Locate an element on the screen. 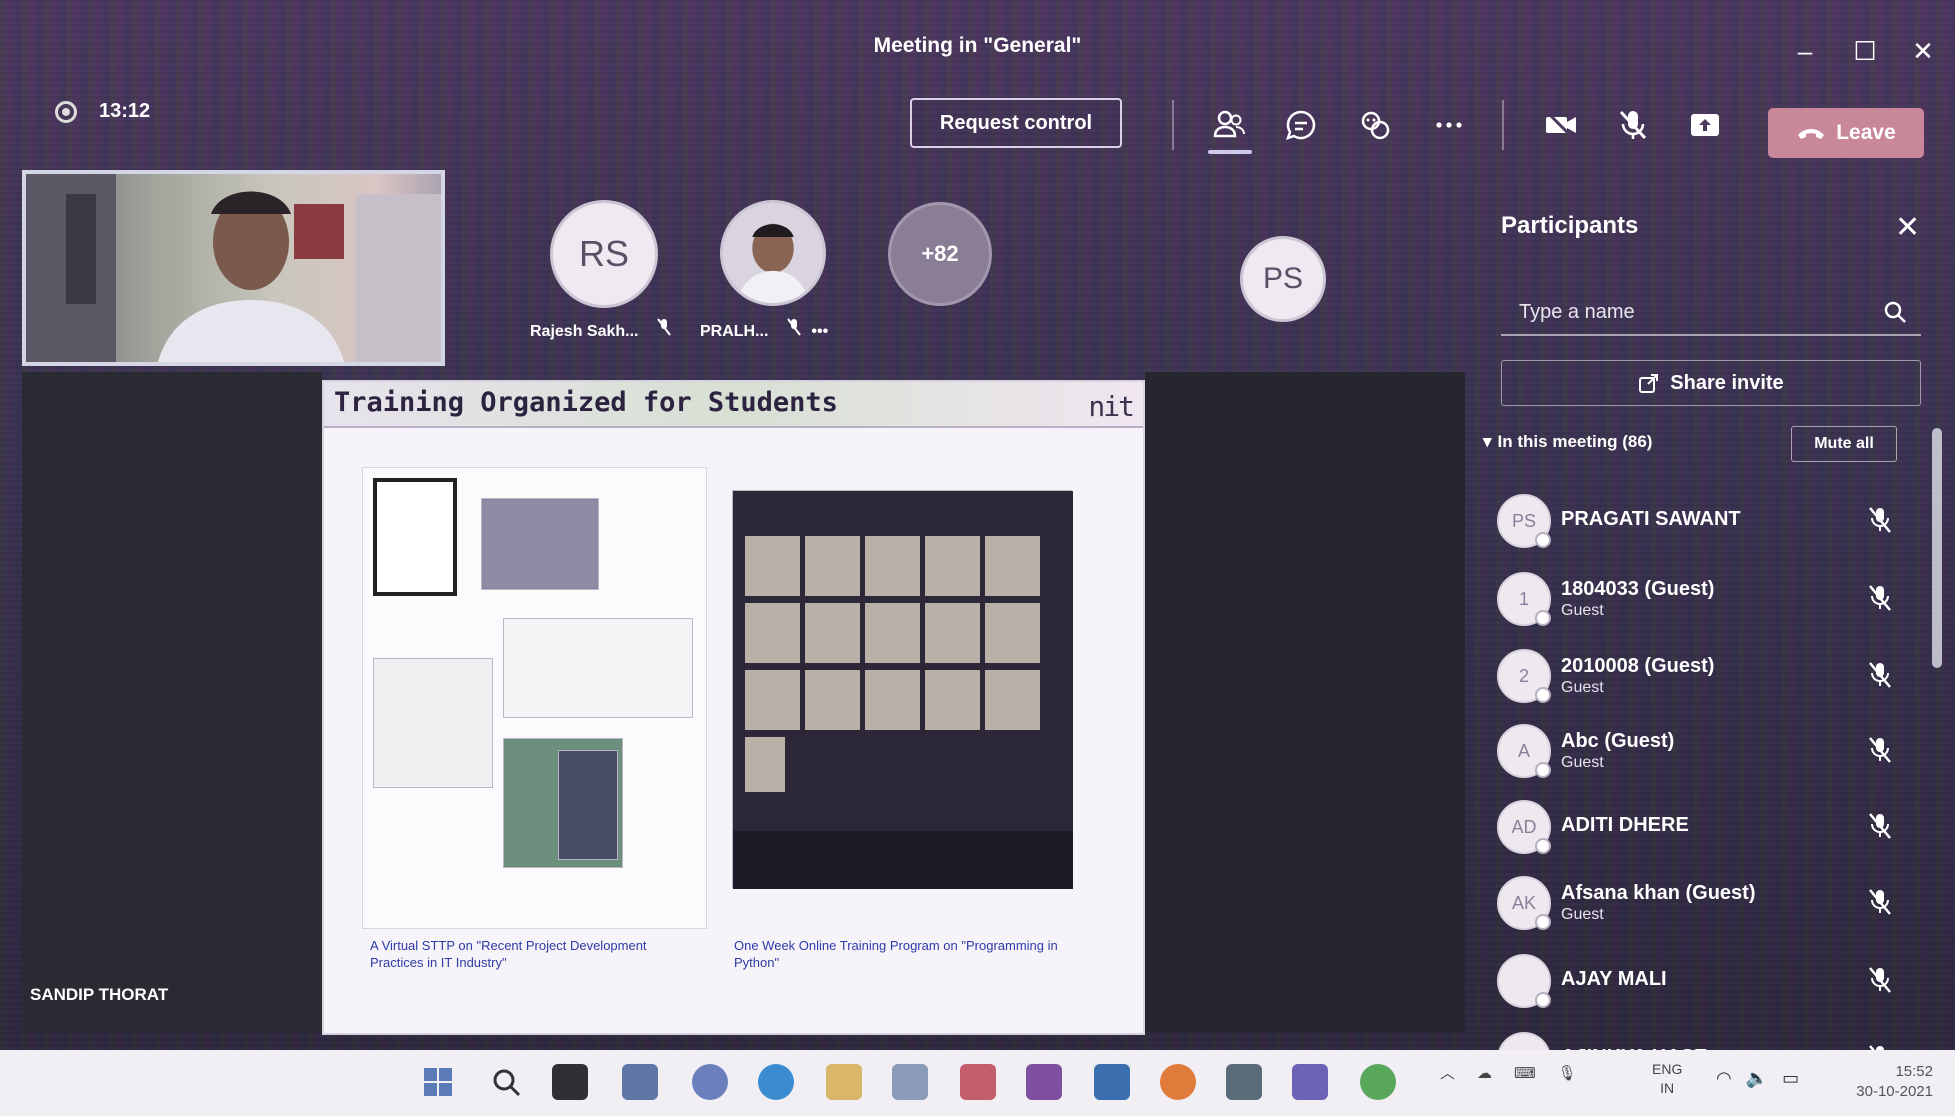 This screenshot has width=1955, height=1116. meeting-info: 13:12 is located at coordinates (102, 111).